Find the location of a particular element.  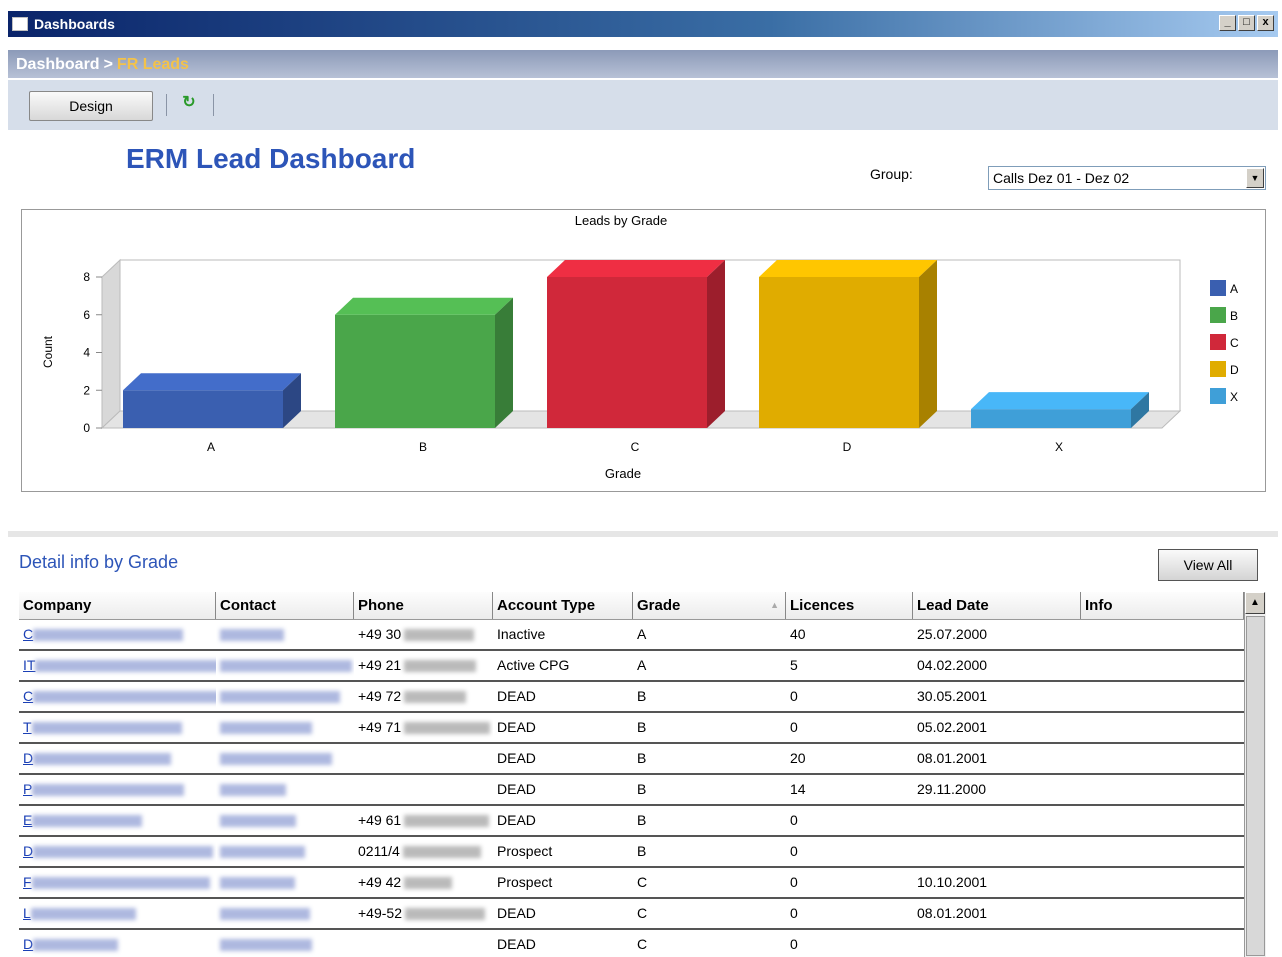

table-row: T +49 71 DEAD B 0 05.02.2001 is located at coordinates (631, 728).